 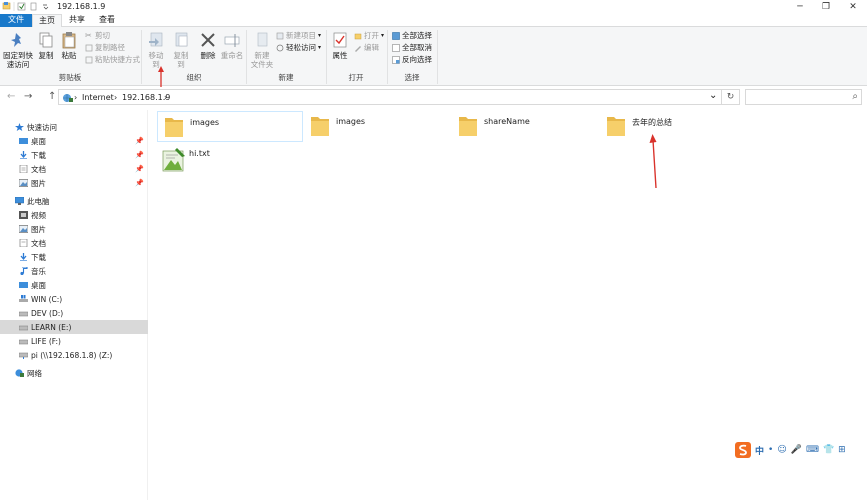 What do you see at coordinates (74, 201) in the screenshot?
I see `nav-this-pc: 此电脑` at bounding box center [74, 201].